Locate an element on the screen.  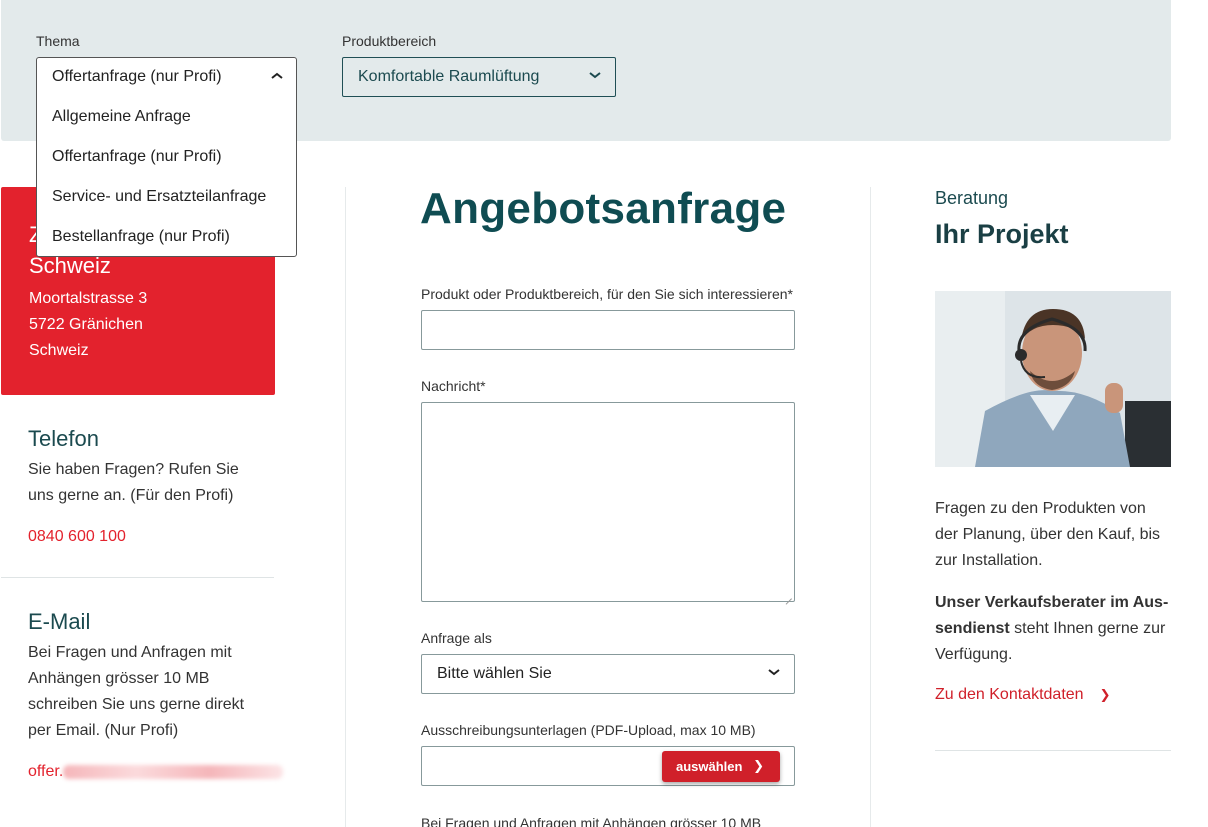
theme-option: Allgemeine Anfrage is located at coordinates (166, 118).